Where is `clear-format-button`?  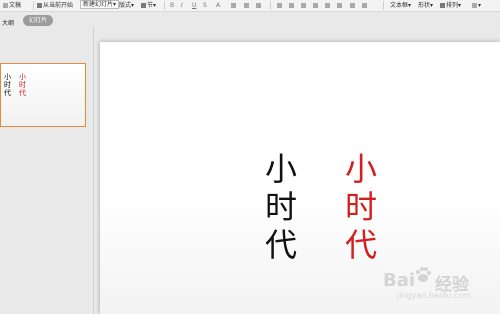 clear-format-button is located at coordinates (259, 5).